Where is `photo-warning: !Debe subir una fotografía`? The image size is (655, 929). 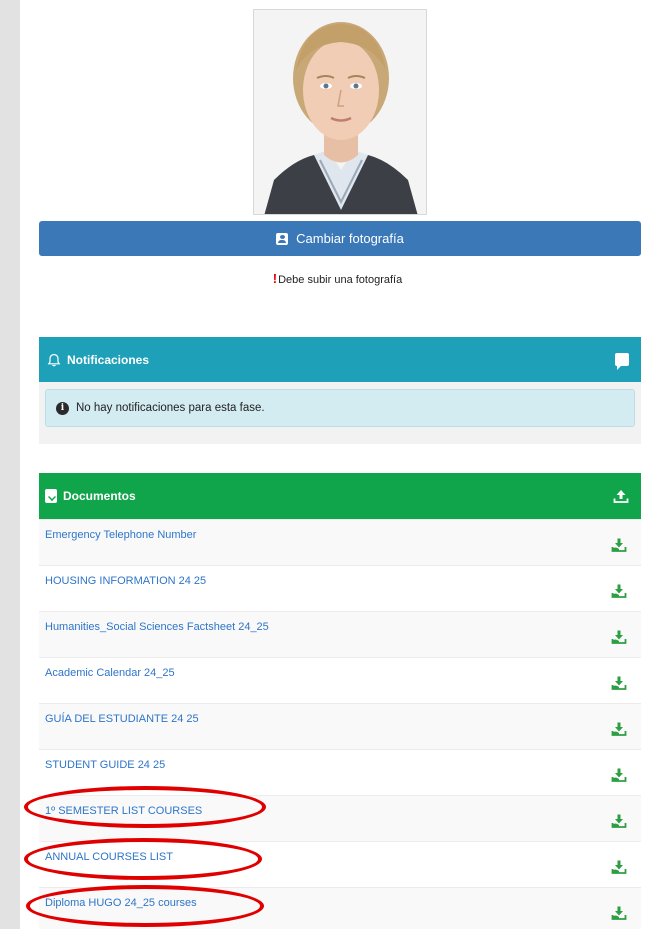 photo-warning: !Debe subir una fotografía is located at coordinates (337, 278).